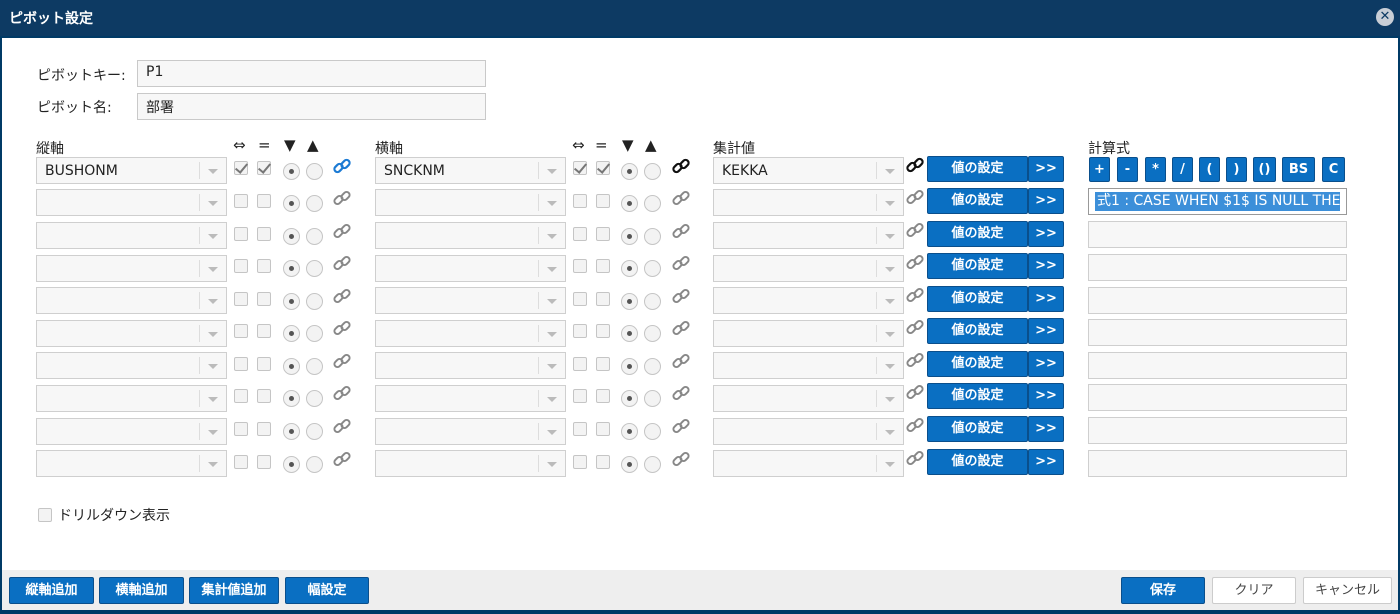 This screenshot has height=614, width=1400. Describe the element at coordinates (808, 170) in the screenshot. I see `aggregate-select: KEKKA` at that location.